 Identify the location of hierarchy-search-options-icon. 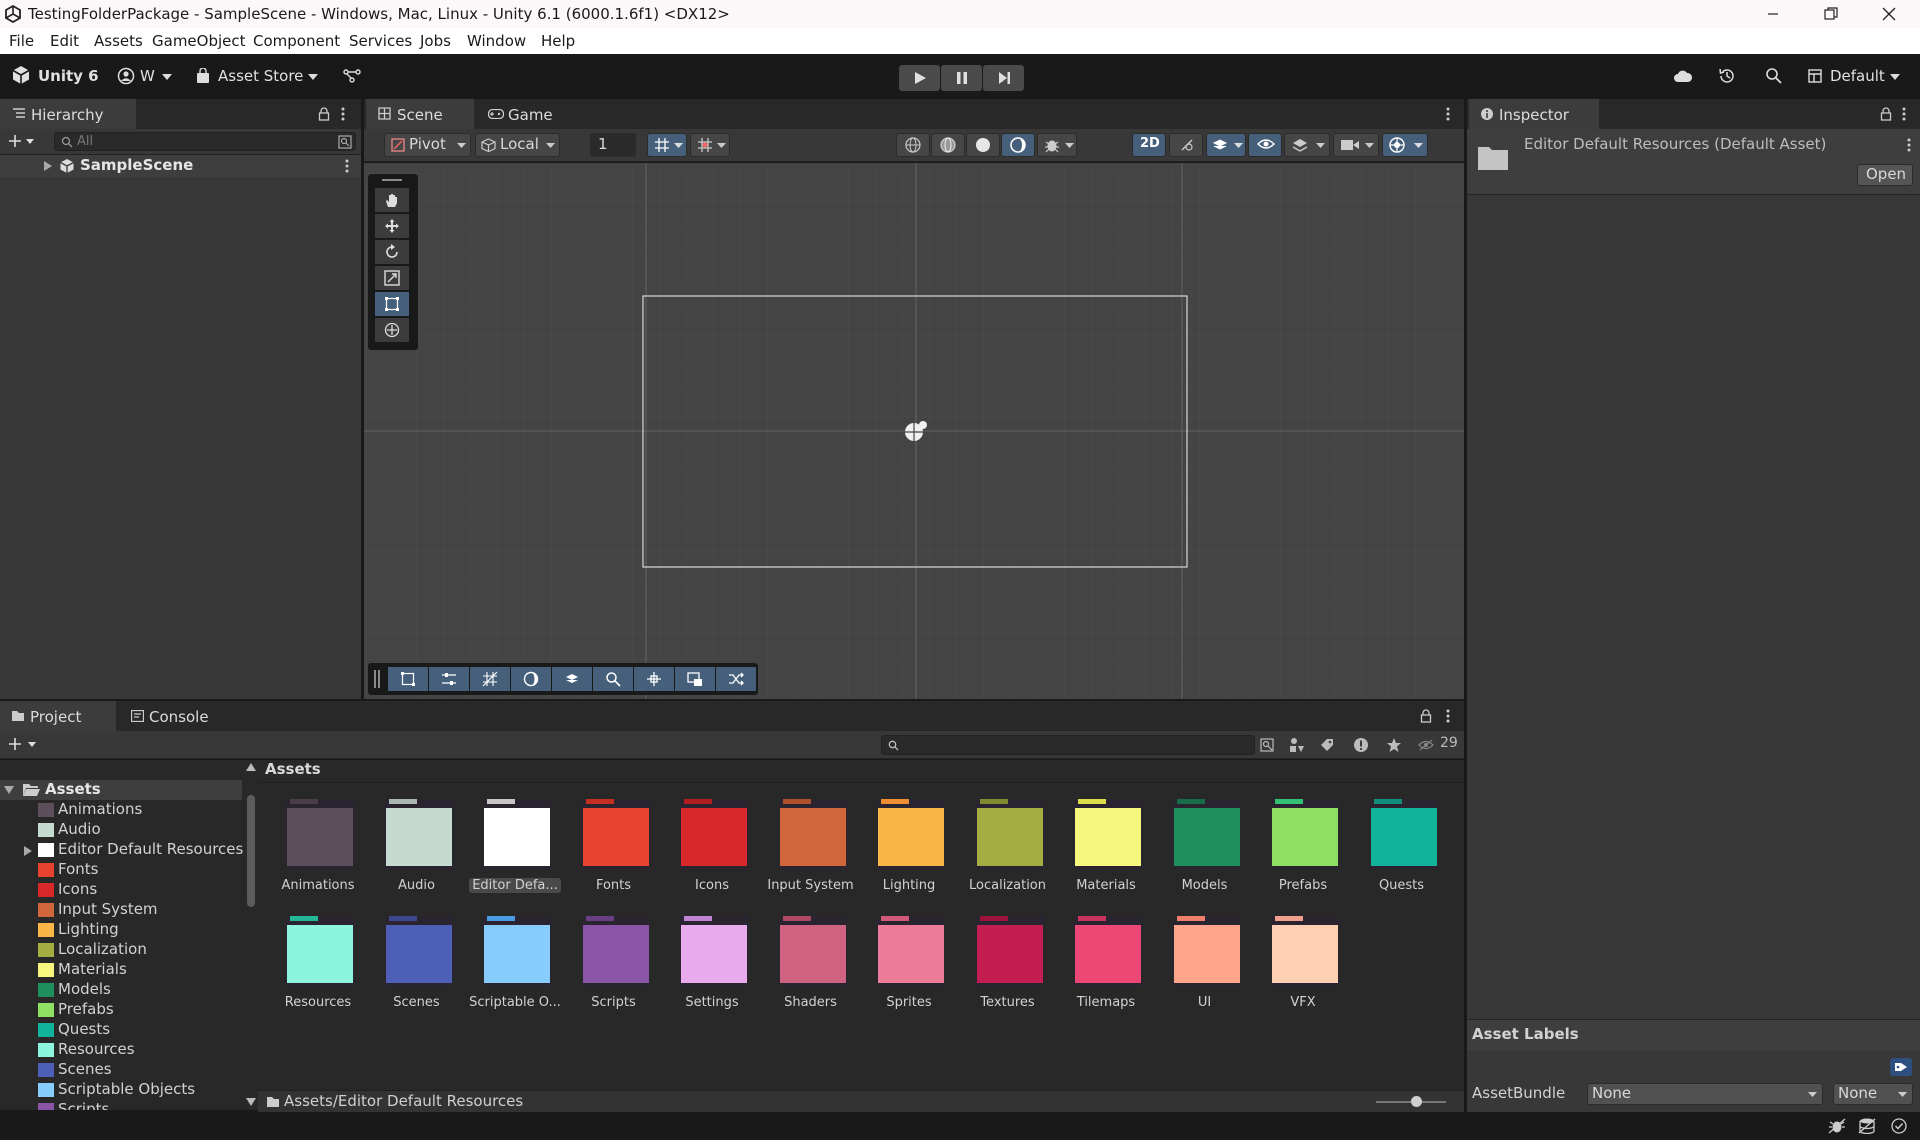
(345, 142).